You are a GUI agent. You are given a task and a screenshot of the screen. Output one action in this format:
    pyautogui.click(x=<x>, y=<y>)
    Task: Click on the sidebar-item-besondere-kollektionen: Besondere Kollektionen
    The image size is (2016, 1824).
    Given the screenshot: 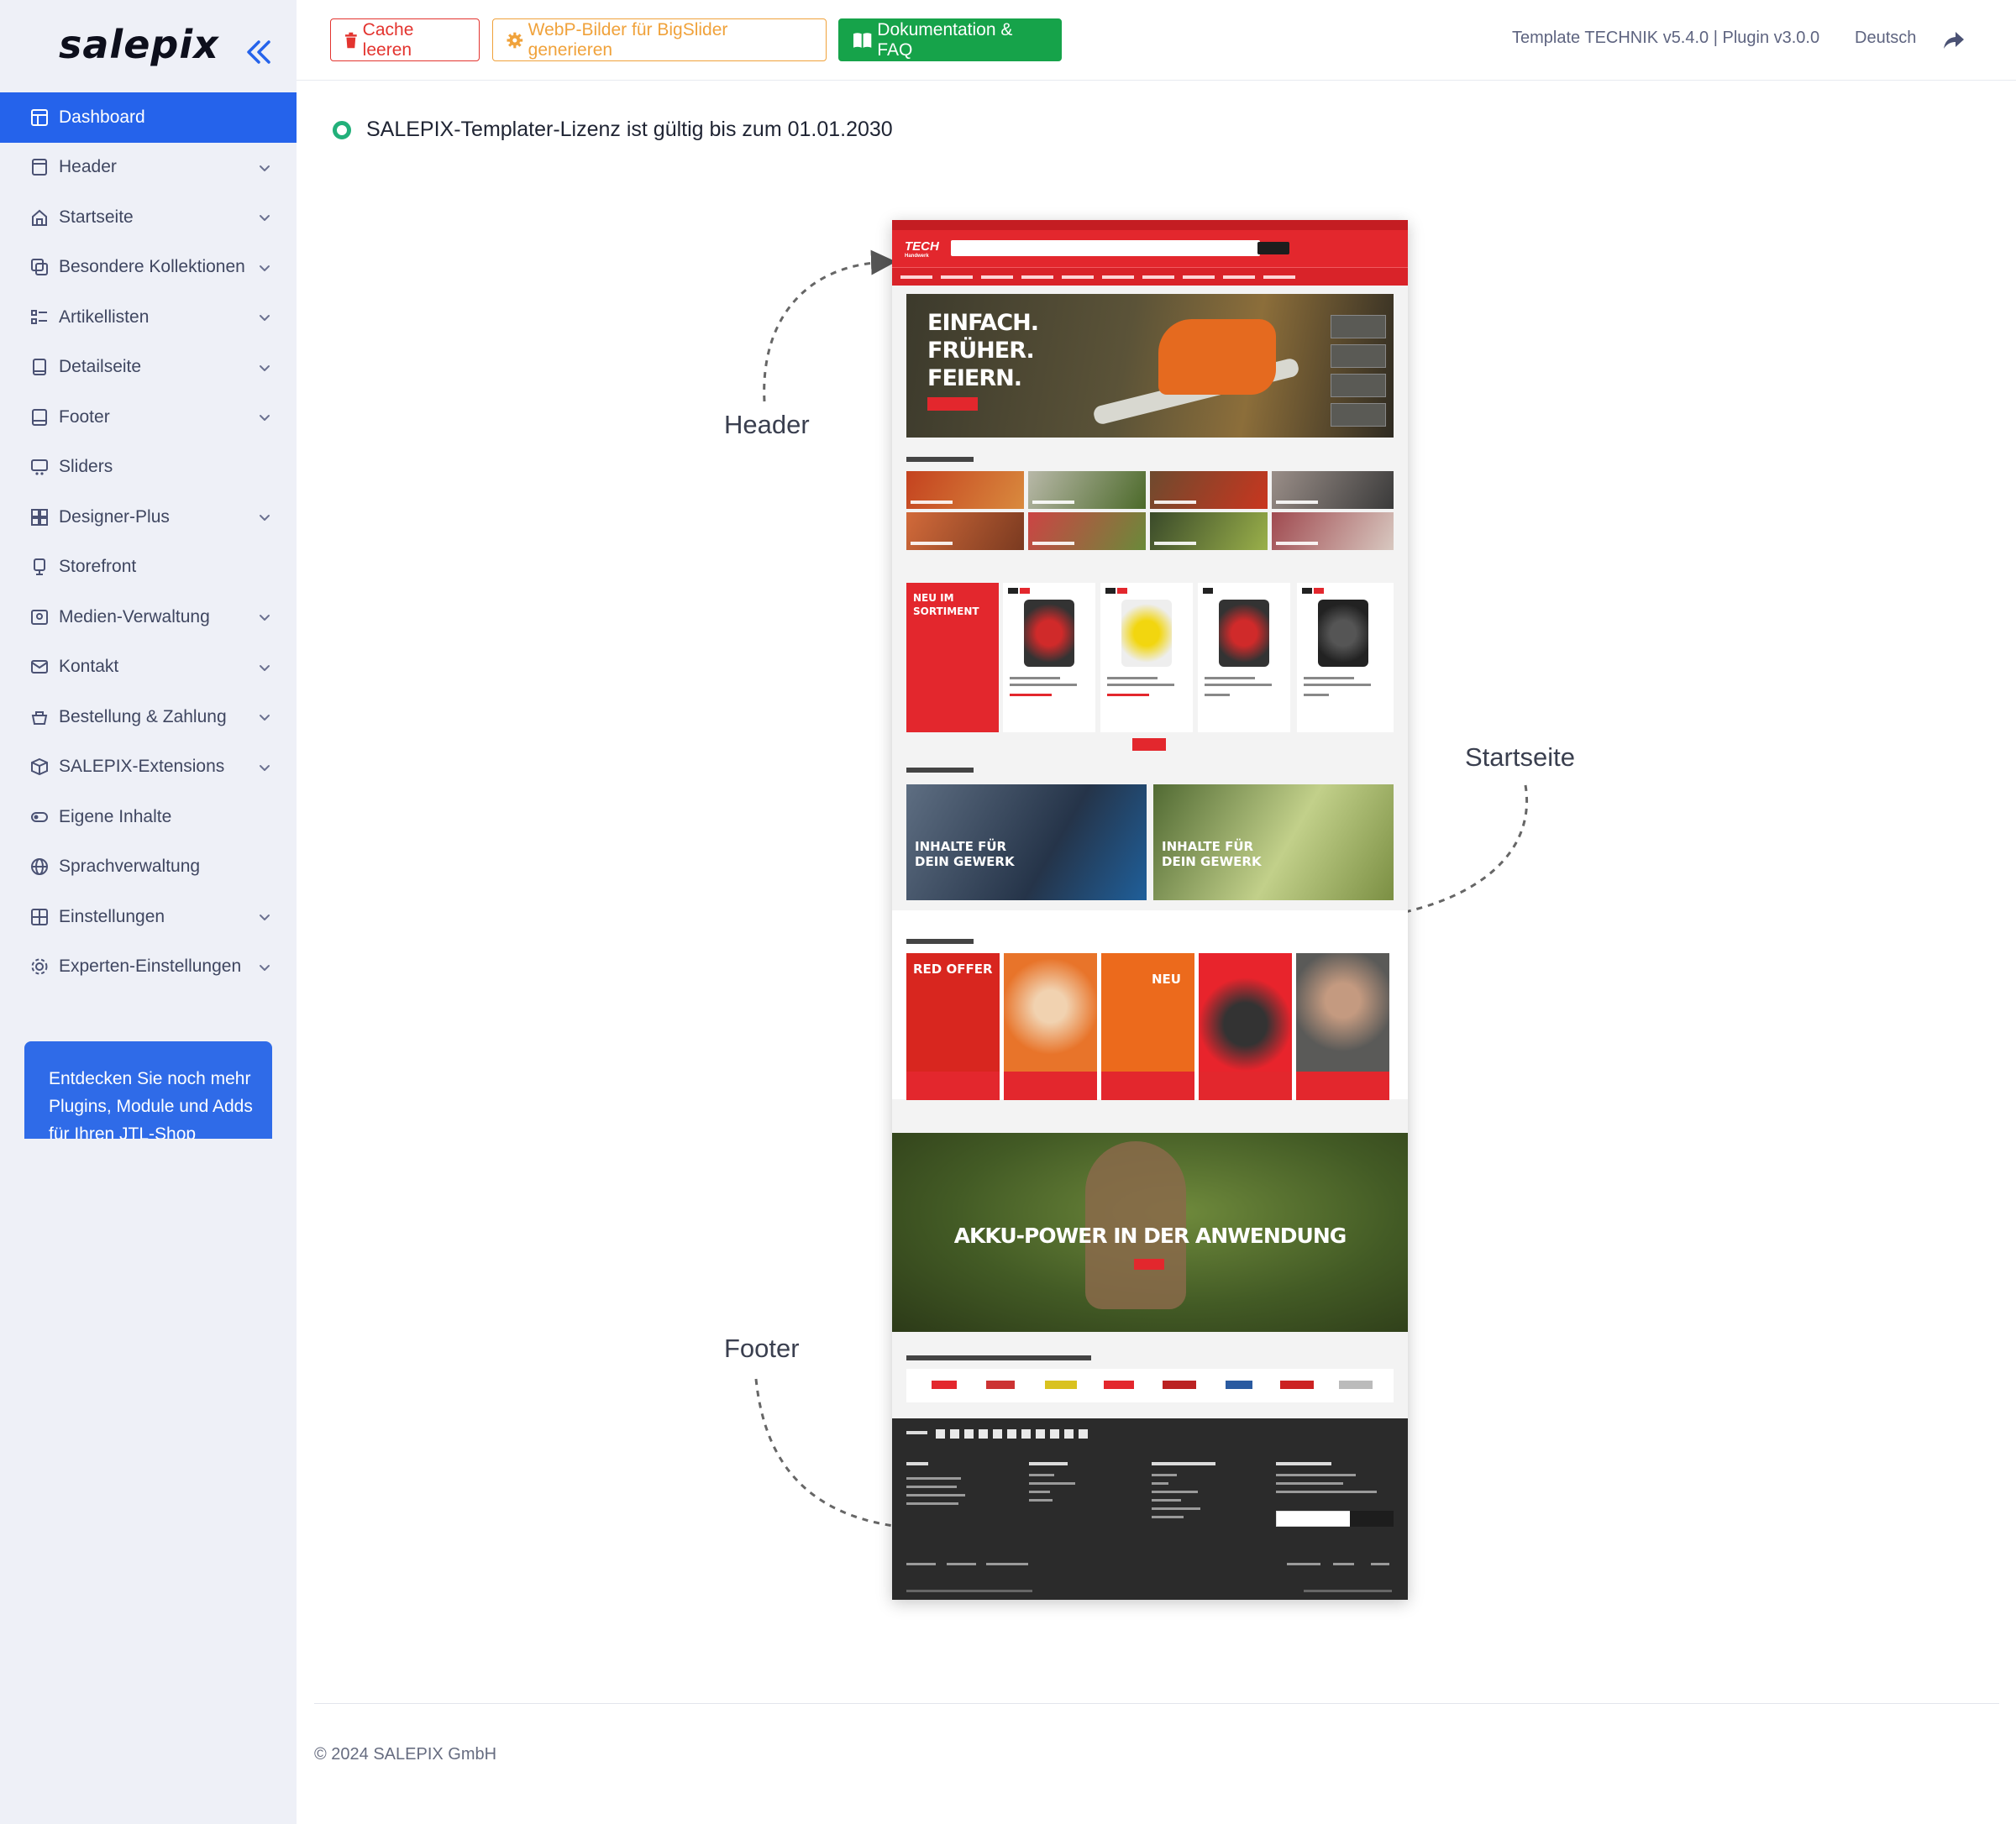 What is the action you would take?
    pyautogui.click(x=148, y=268)
    